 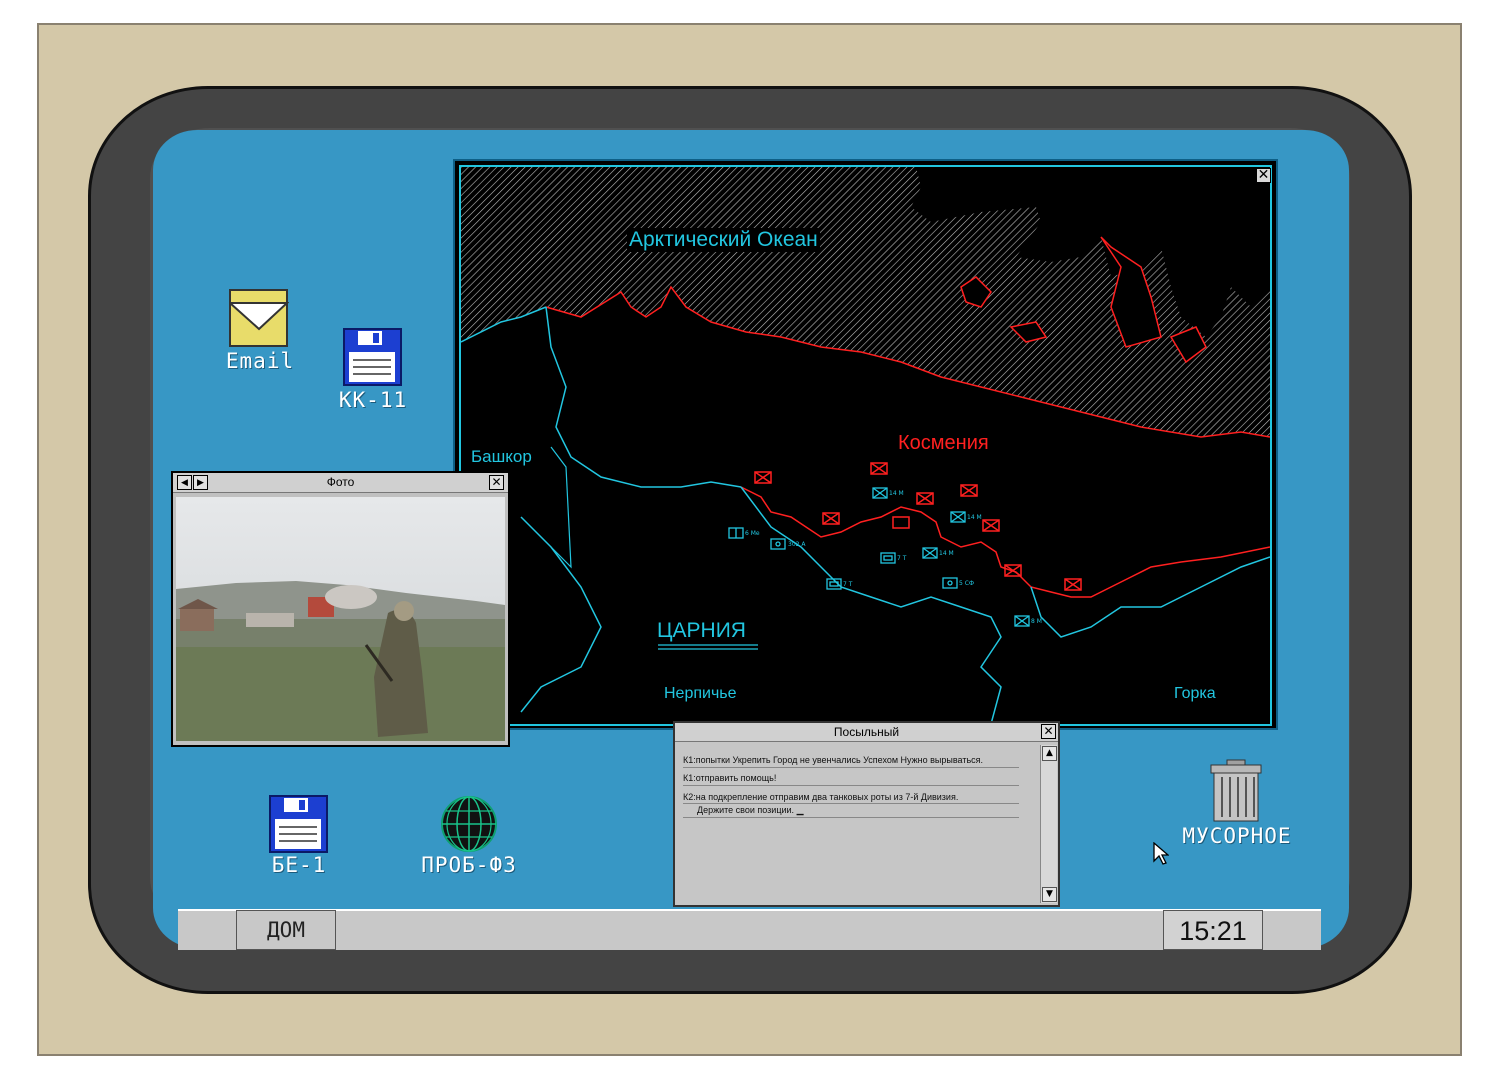 I want to click on desktop-icon-trash: МУСОРНОЕ, so click(x=1237, y=804).